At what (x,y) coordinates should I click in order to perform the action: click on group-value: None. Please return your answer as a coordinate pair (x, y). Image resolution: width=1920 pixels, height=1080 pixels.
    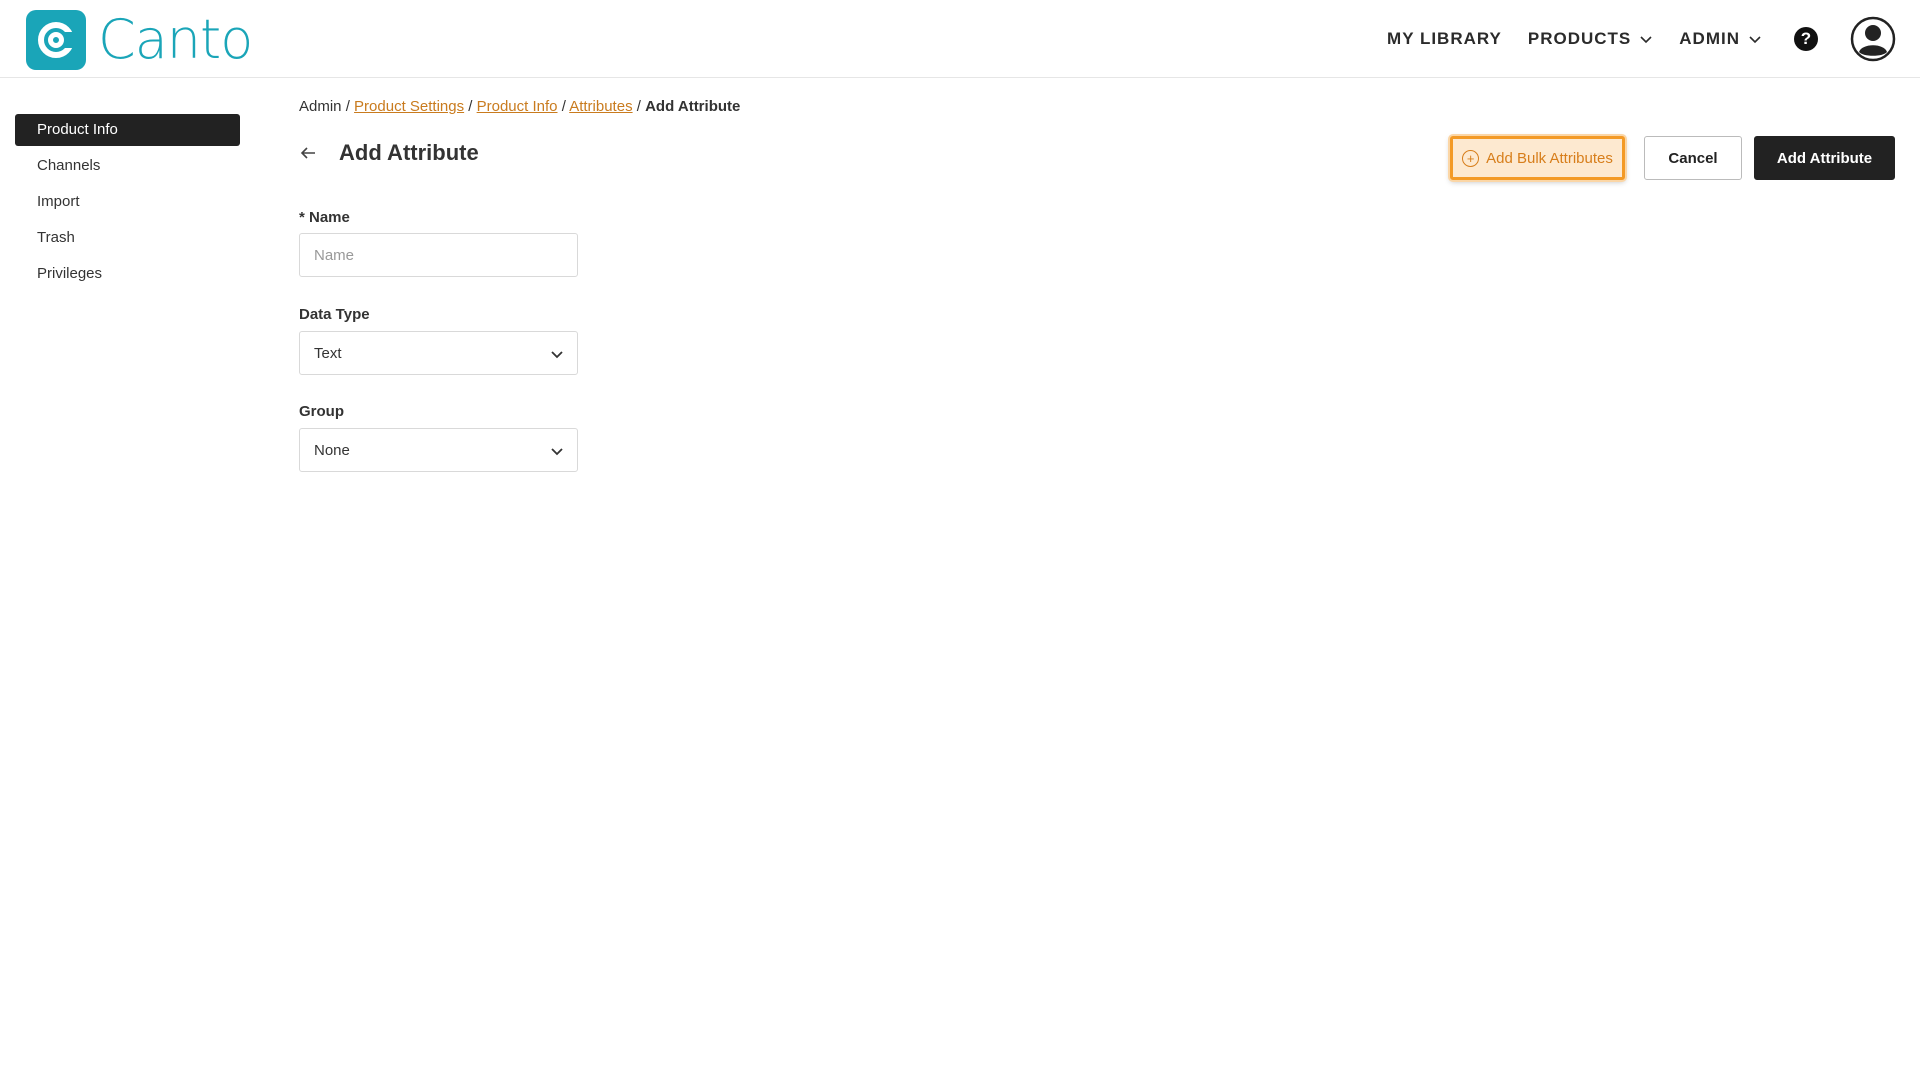
    Looking at the image, I should click on (332, 450).